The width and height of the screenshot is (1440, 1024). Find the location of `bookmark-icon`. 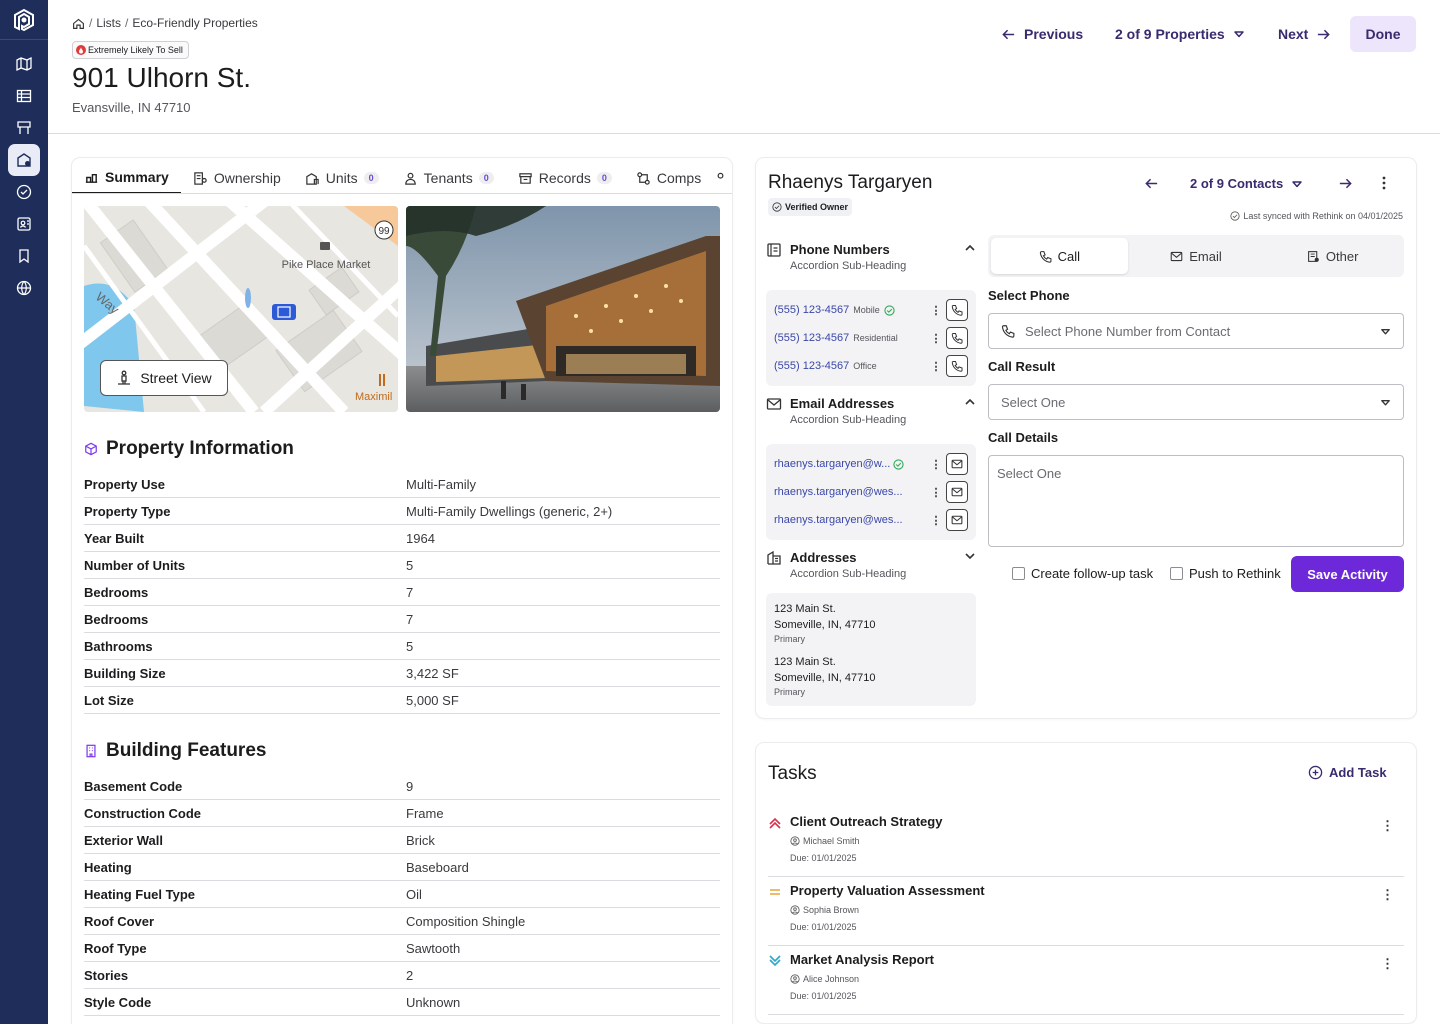

bookmark-icon is located at coordinates (24, 256).